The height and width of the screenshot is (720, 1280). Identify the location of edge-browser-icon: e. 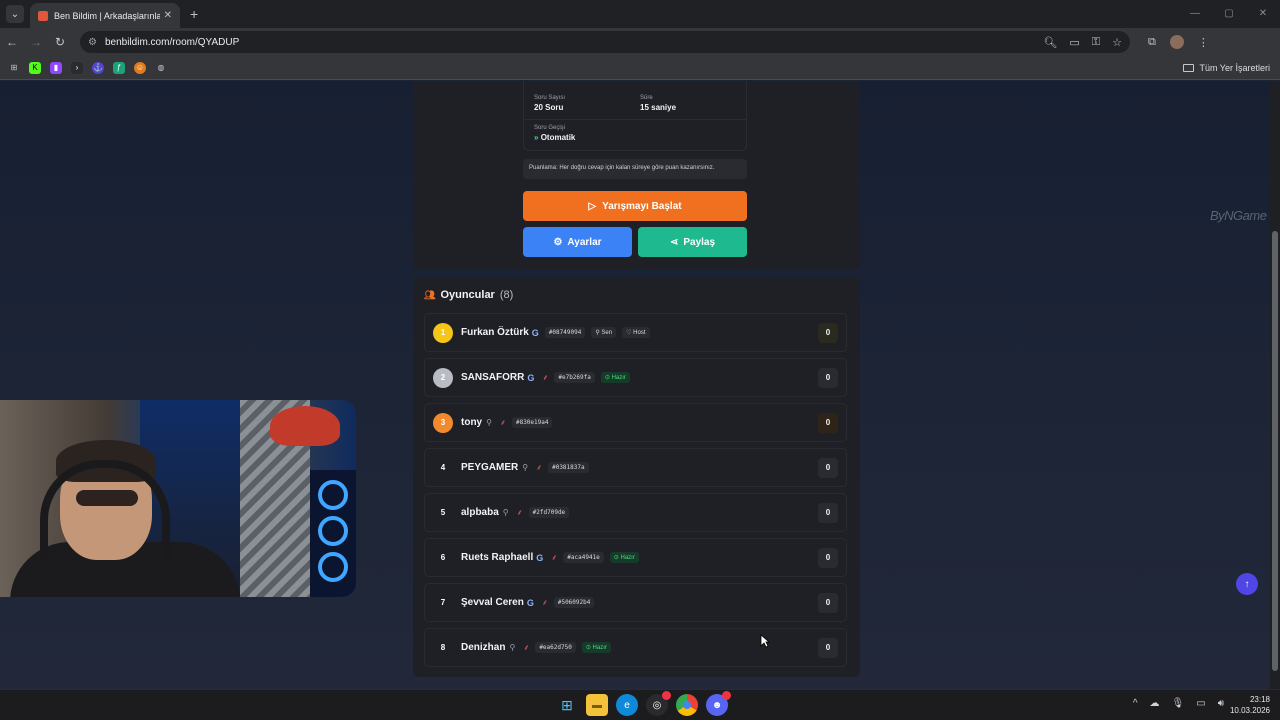
(627, 705).